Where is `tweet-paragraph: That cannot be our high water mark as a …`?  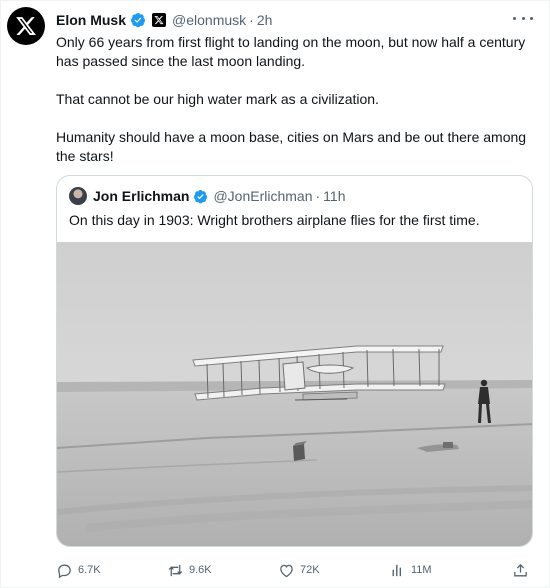
tweet-paragraph: That cannot be our high water mark as a … is located at coordinates (217, 99).